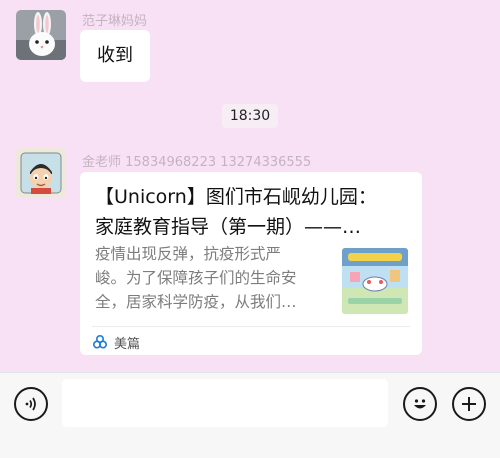  Describe the element at coordinates (250, 116) in the screenshot. I see `time-divider: 18:30` at that location.